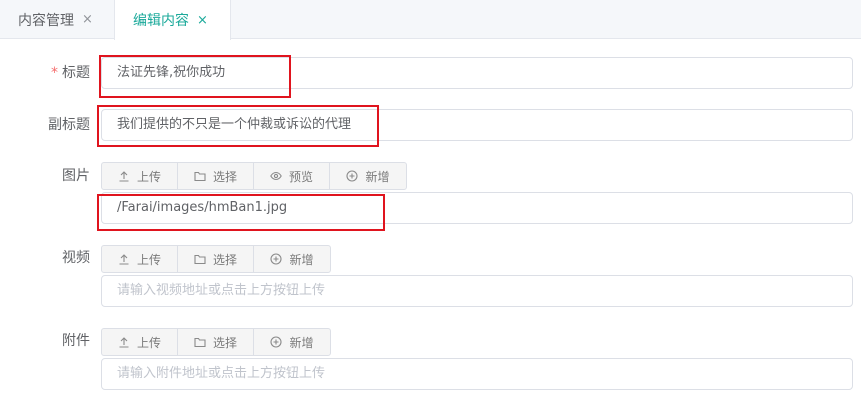 The image size is (861, 401). Describe the element at coordinates (477, 208) in the screenshot. I see `image-path-input: /Farai/images/hmBan1.jpg` at that location.